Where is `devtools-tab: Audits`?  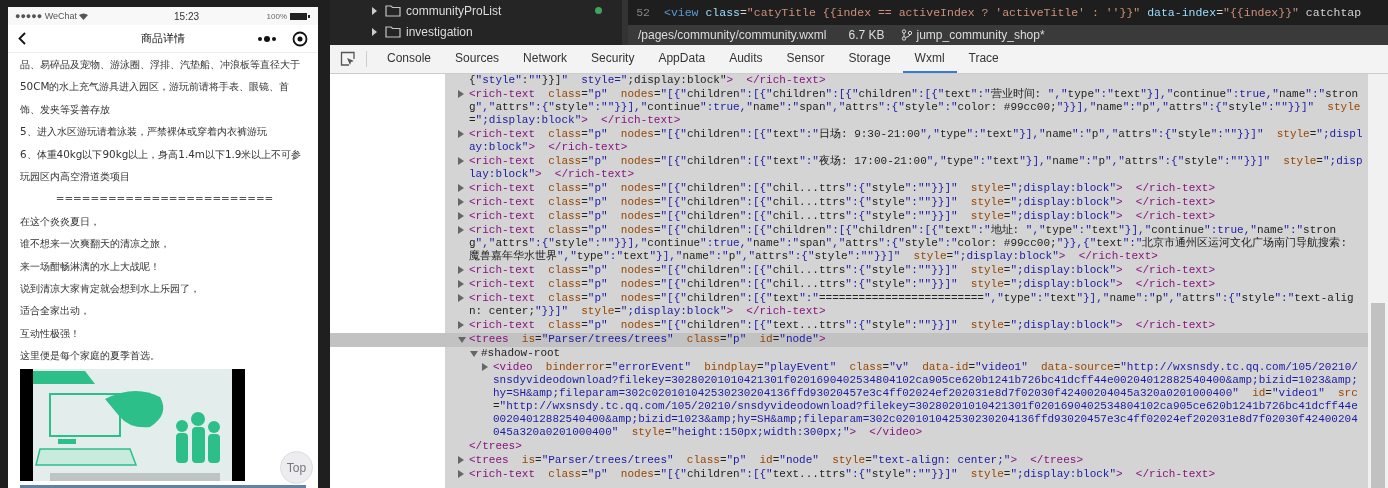 devtools-tab: Audits is located at coordinates (746, 59).